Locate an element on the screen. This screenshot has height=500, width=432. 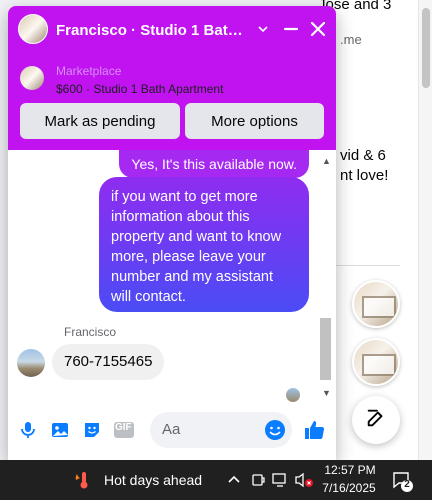
page-scrollbar-thumb is located at coordinates (426, 48).